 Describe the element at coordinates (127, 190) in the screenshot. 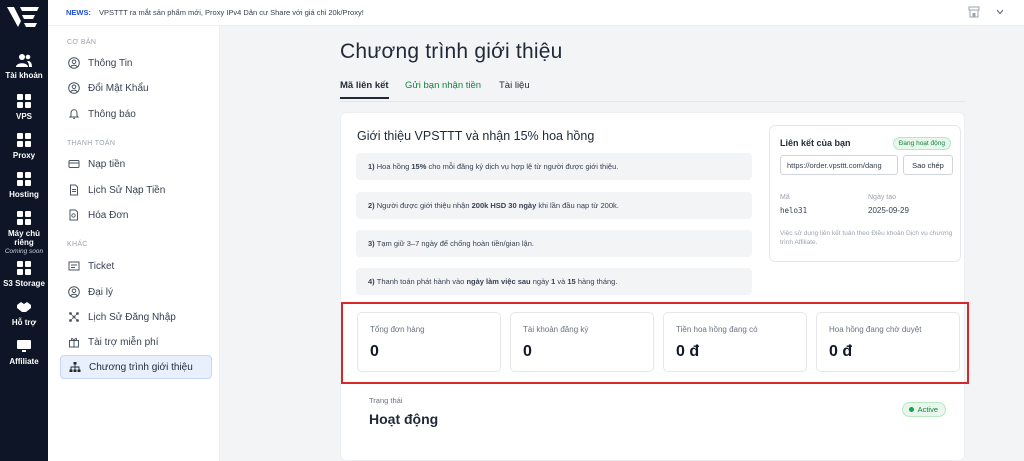

I see `sidebar-item-label: Lịch Sử Nạp Tiền` at that location.